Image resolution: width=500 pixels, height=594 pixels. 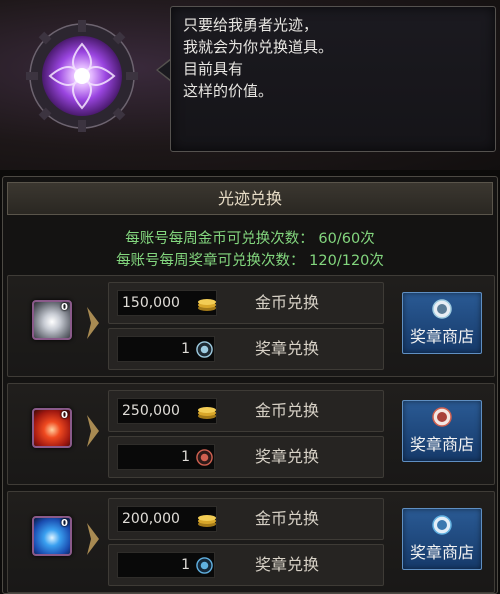 What do you see at coordinates (346, 261) in the screenshot?
I see `medal-quota-value: 120/120次` at bounding box center [346, 261].